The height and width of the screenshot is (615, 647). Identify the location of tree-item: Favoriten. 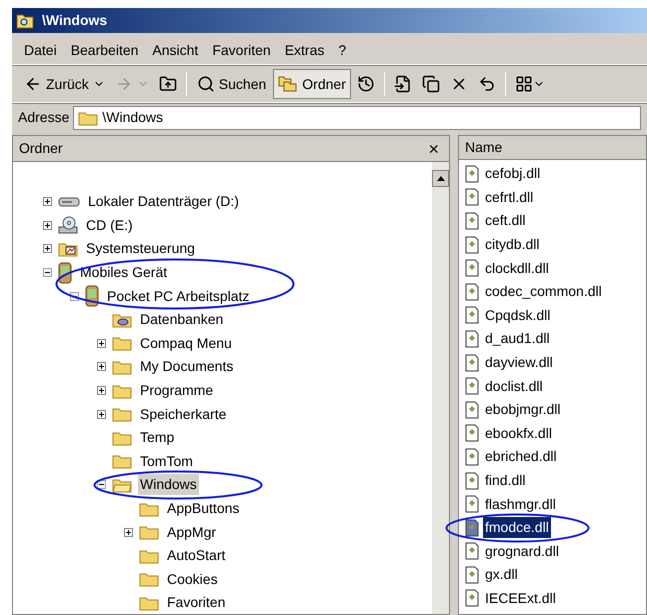
(196, 603).